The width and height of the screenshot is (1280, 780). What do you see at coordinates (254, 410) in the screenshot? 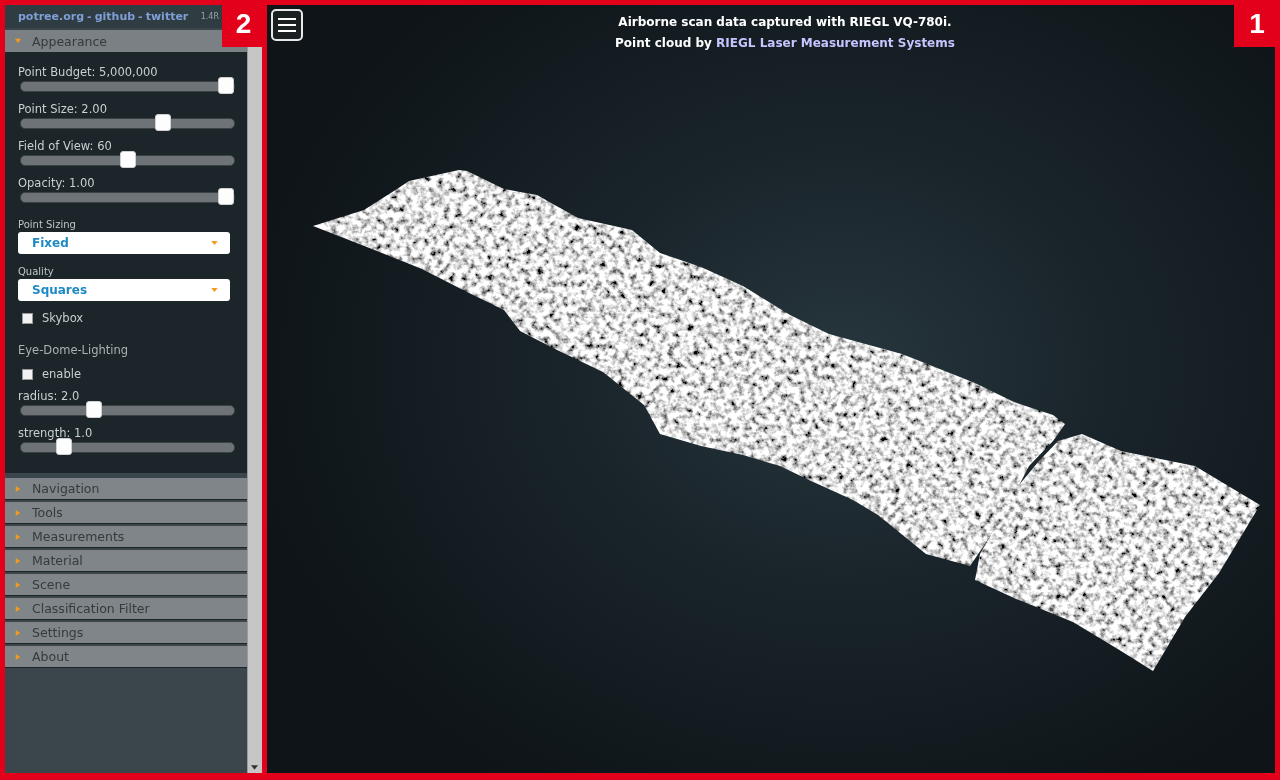
I see `scrollbar` at bounding box center [254, 410].